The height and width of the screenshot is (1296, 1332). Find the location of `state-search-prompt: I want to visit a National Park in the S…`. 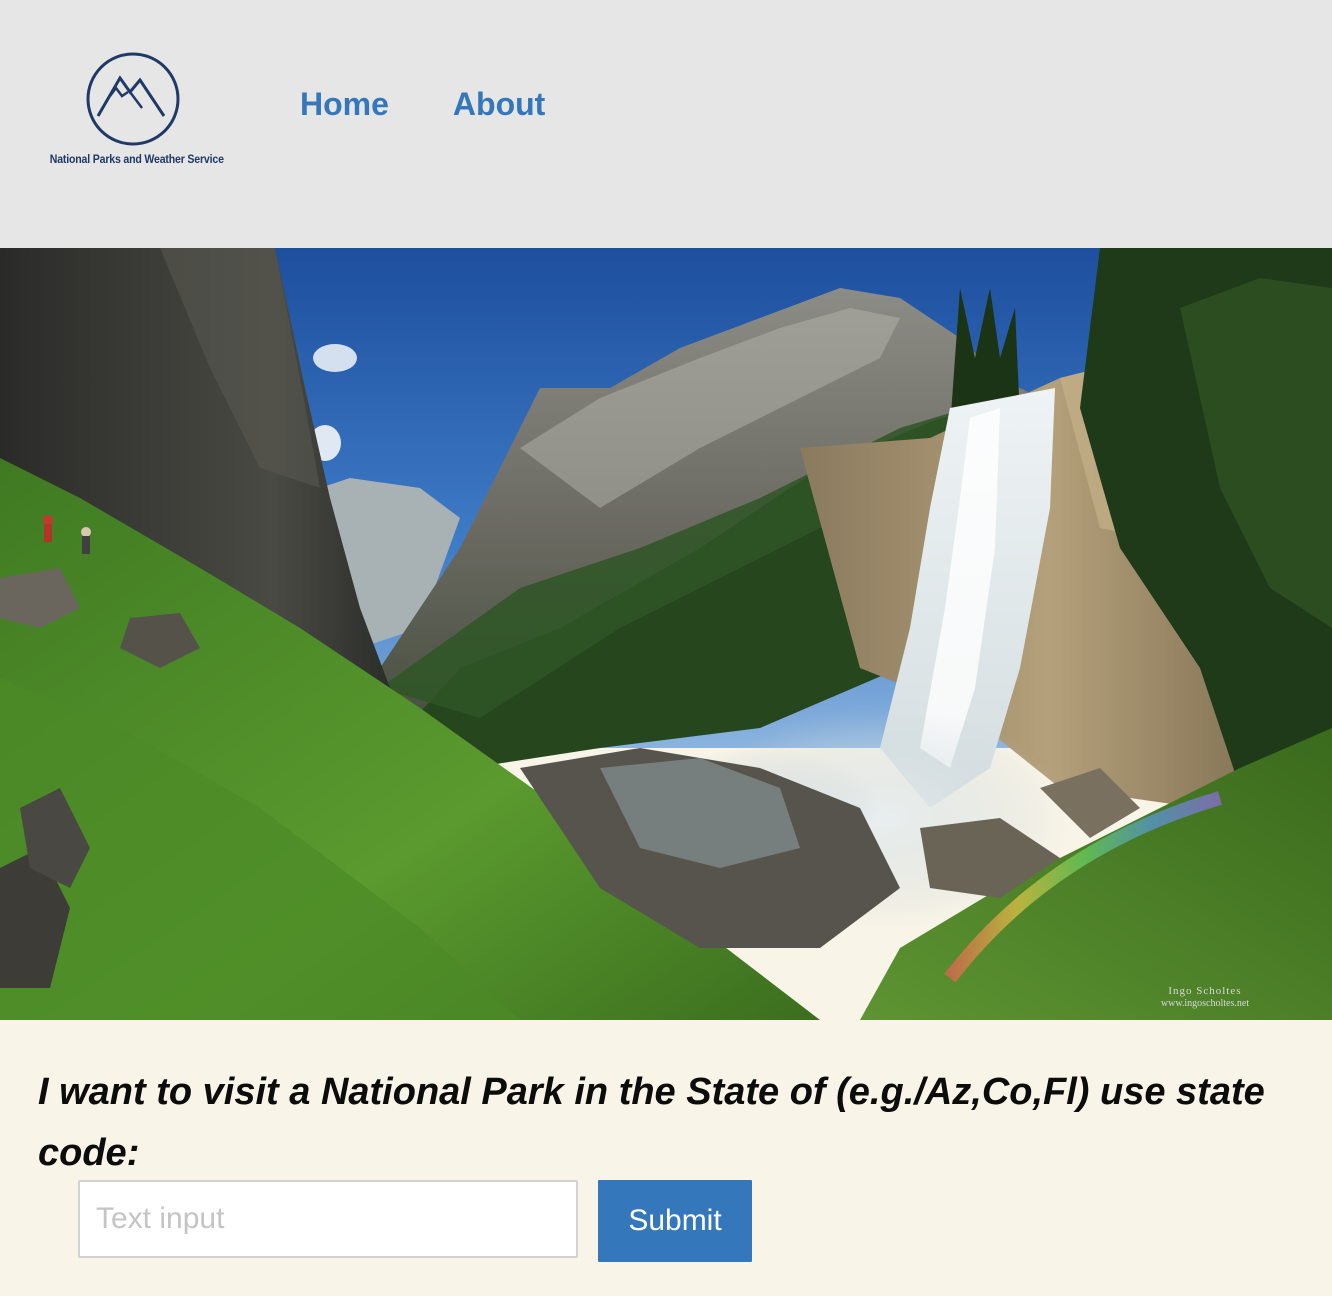

state-search-prompt: I want to visit a National Park in the S… is located at coordinates (651, 1122).